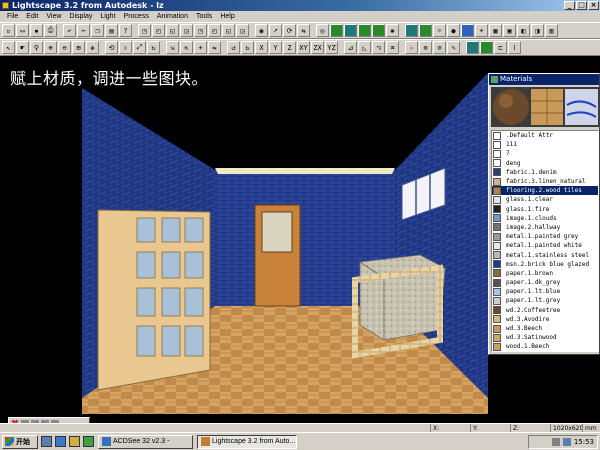 The height and width of the screenshot is (450, 600). What do you see at coordinates (545, 300) in the screenshot?
I see `material-item: paper.1.lt.grey` at bounding box center [545, 300].